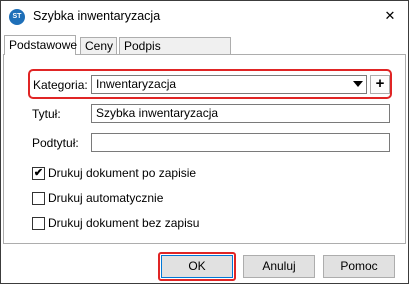 The image size is (409, 284). Describe the element at coordinates (123, 223) in the screenshot. I see `checkbox-label: Drukuj dokument bez zapisu` at that location.